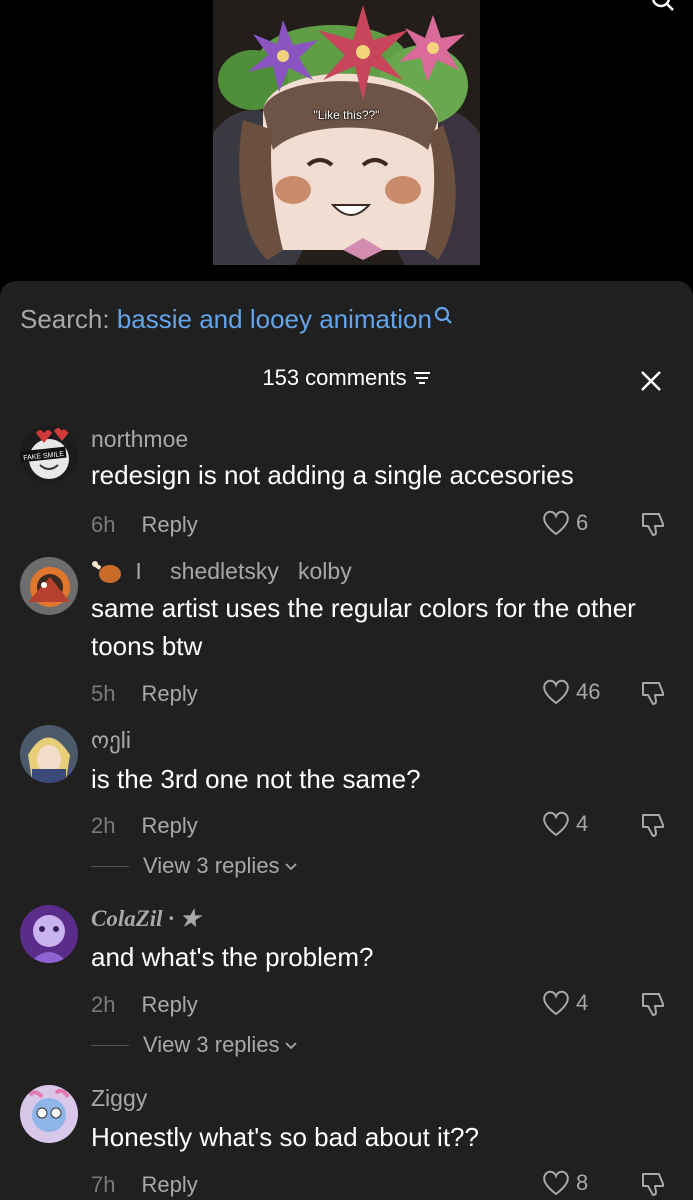  I want to click on comment-text: is the 3rd one not the same?, so click(256, 779).